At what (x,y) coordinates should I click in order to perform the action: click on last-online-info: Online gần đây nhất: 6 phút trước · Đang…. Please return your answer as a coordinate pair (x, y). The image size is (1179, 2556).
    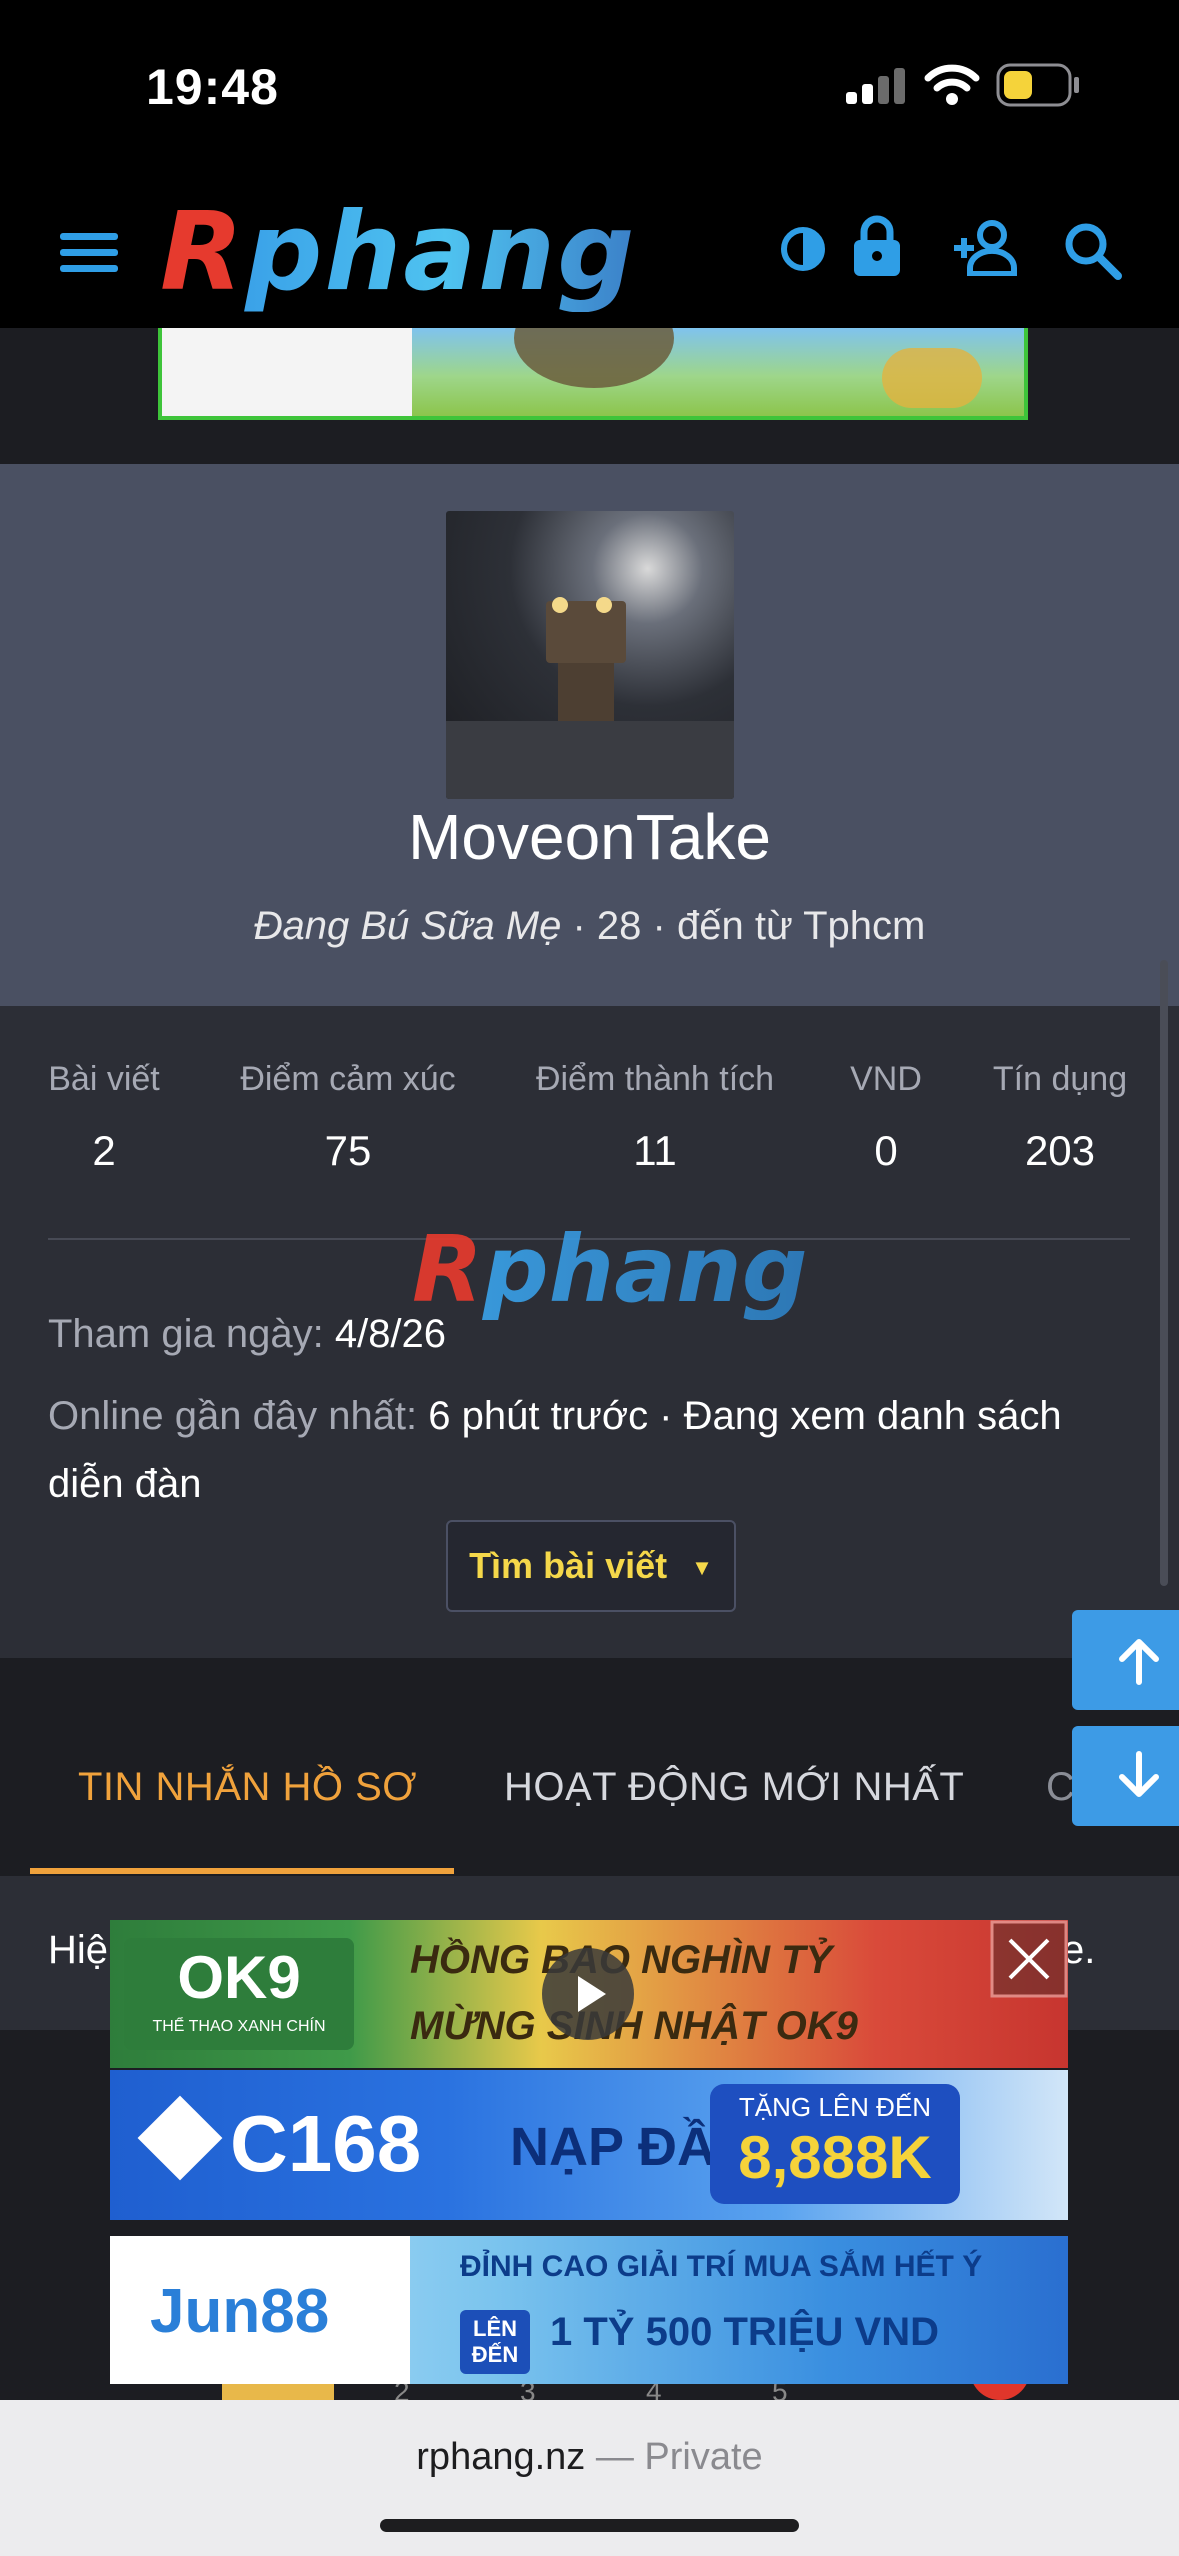
    Looking at the image, I should click on (589, 1450).